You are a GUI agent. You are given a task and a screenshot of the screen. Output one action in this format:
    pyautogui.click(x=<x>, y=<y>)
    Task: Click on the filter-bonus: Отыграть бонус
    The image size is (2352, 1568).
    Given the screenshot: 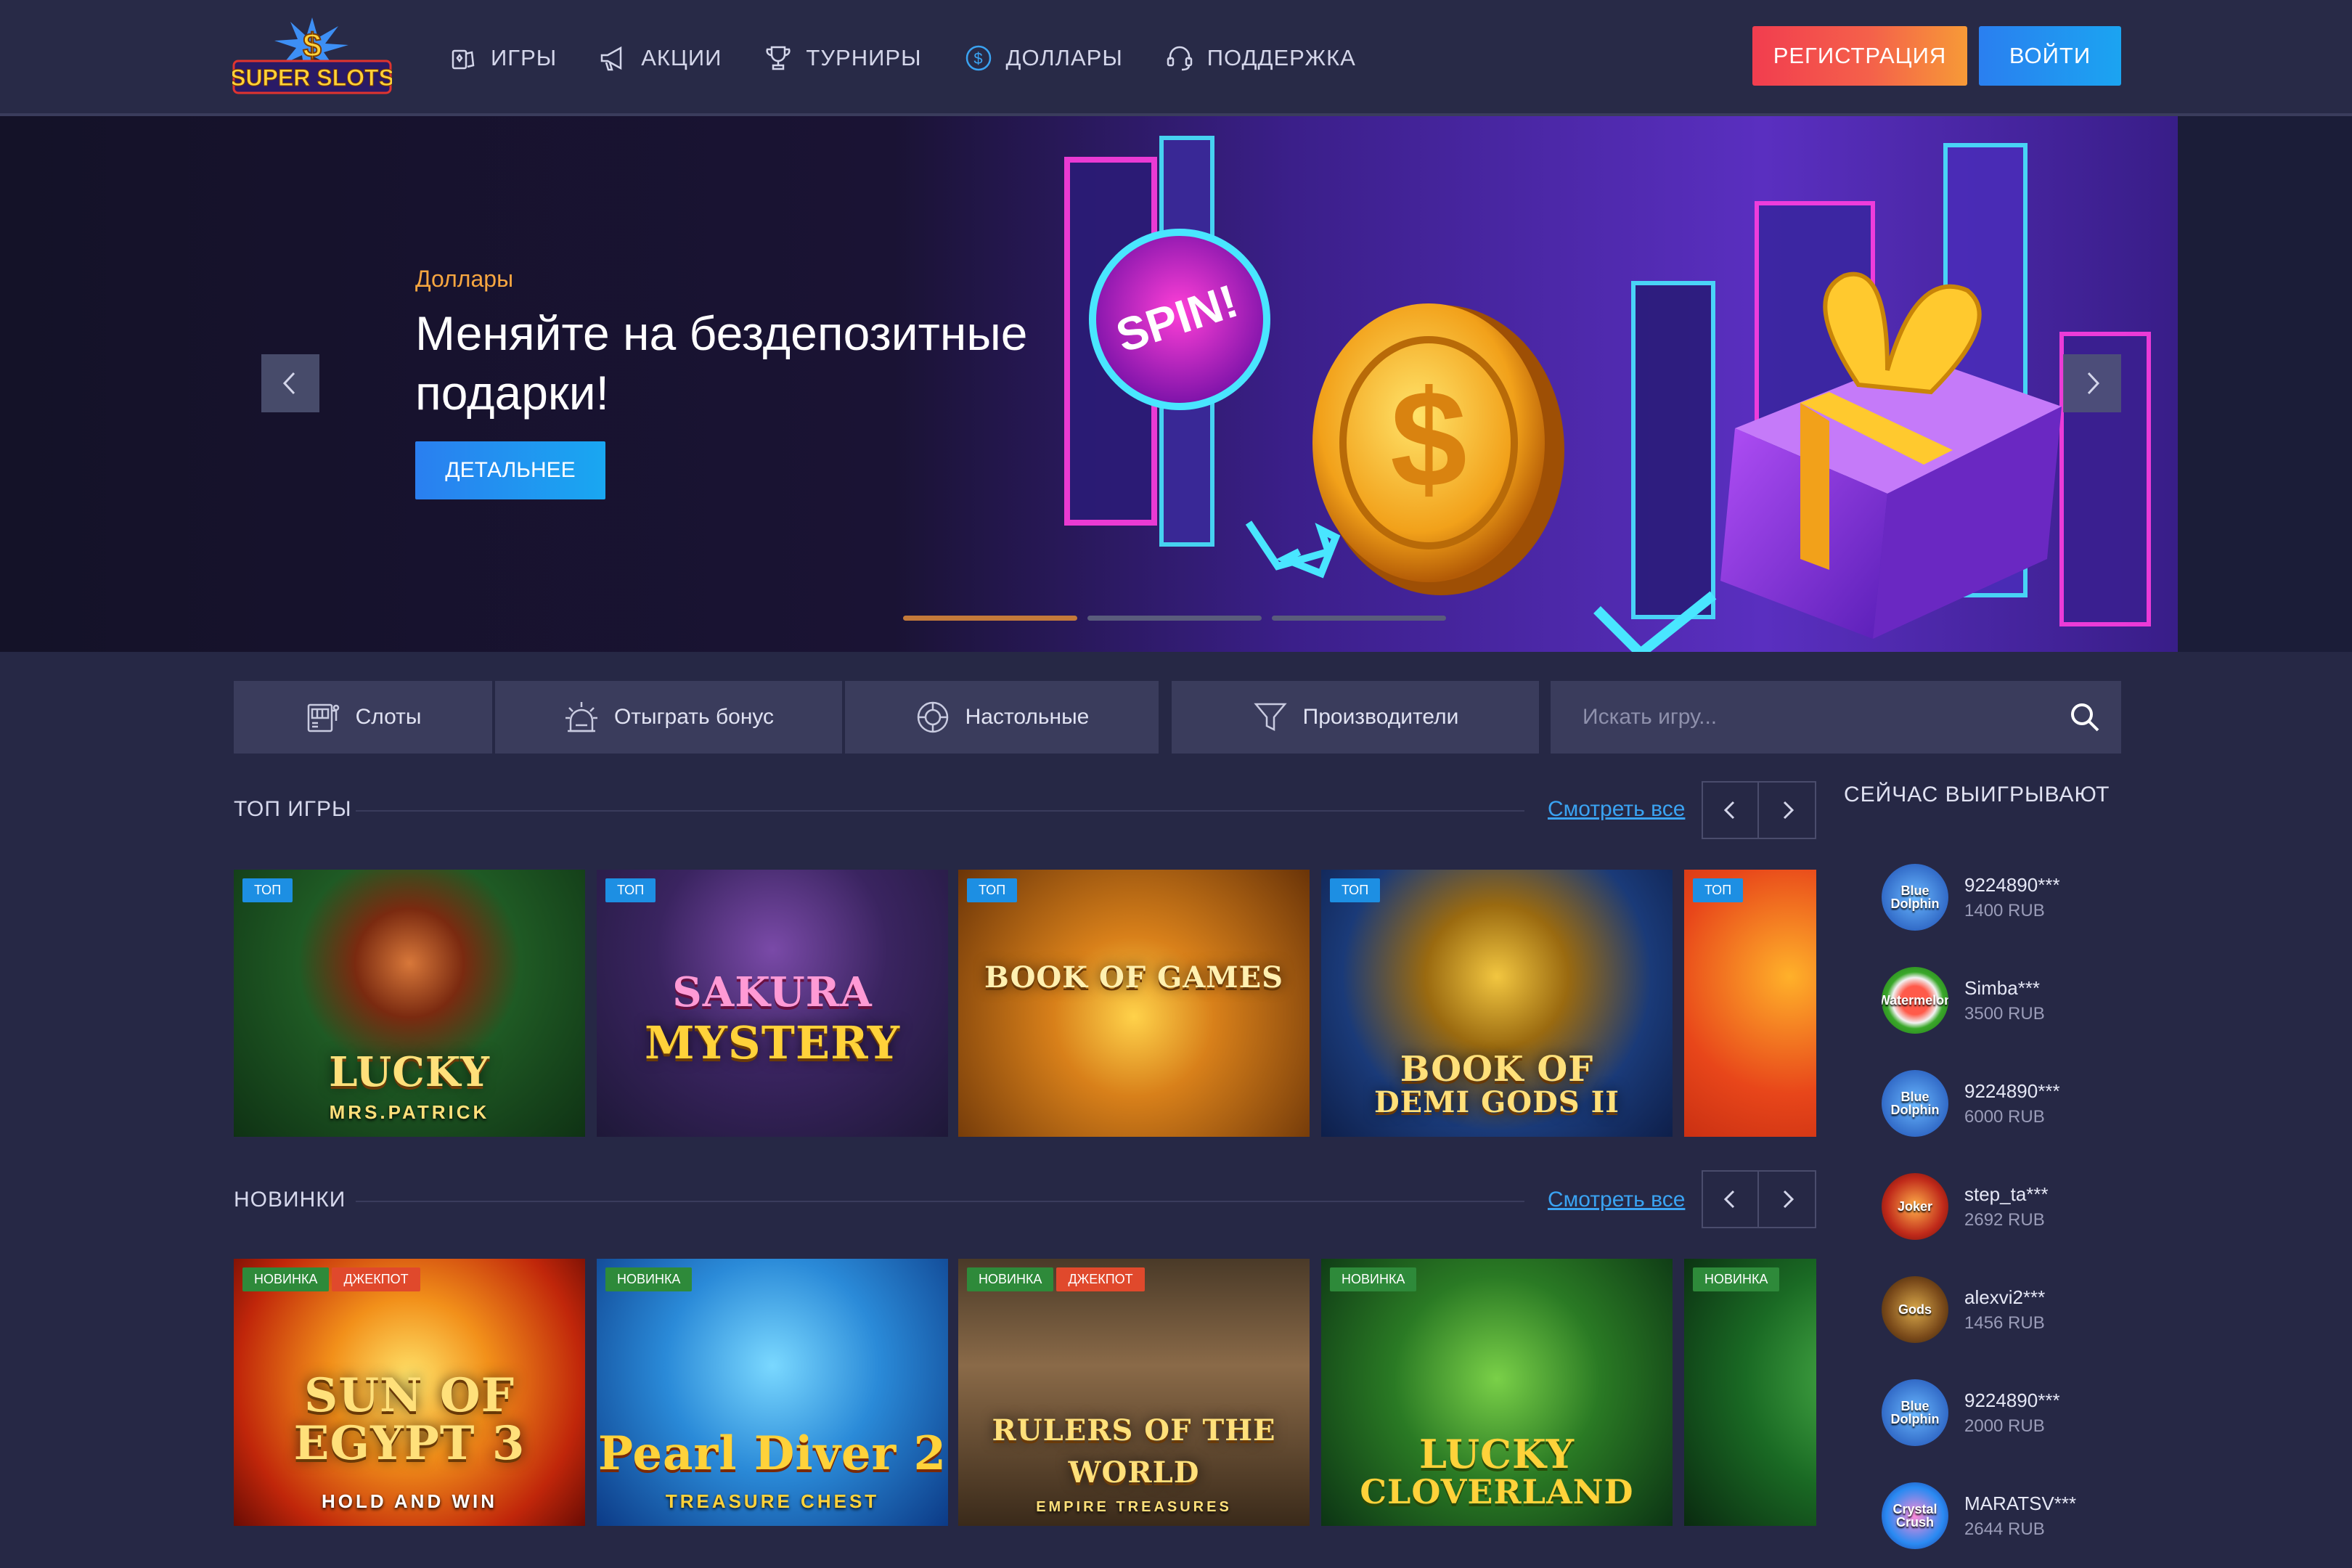 What is the action you would take?
    pyautogui.click(x=669, y=718)
    